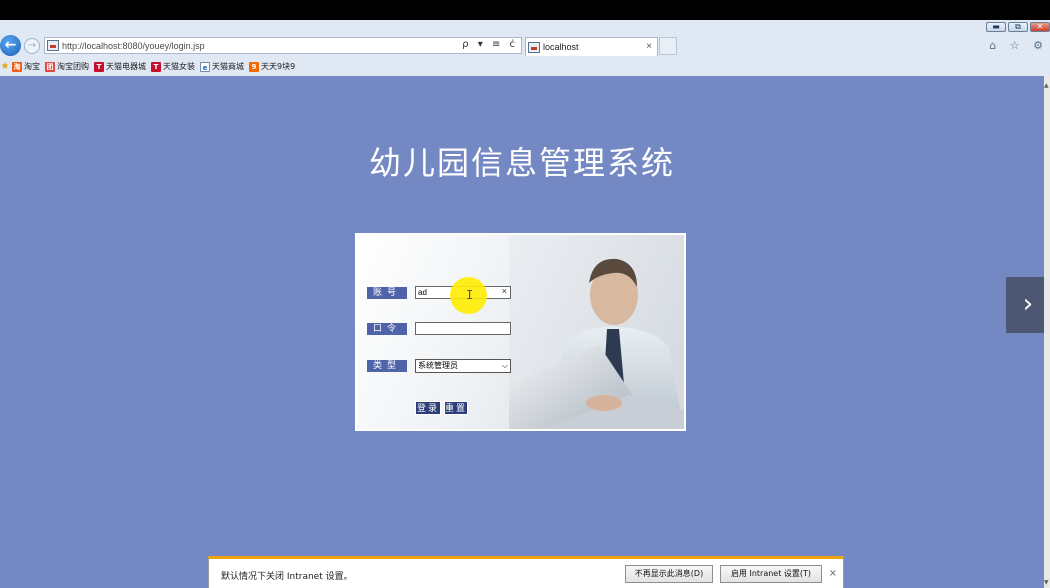 This screenshot has height=588, width=1050. What do you see at coordinates (422, 292) in the screenshot?
I see `account-value: ad` at bounding box center [422, 292].